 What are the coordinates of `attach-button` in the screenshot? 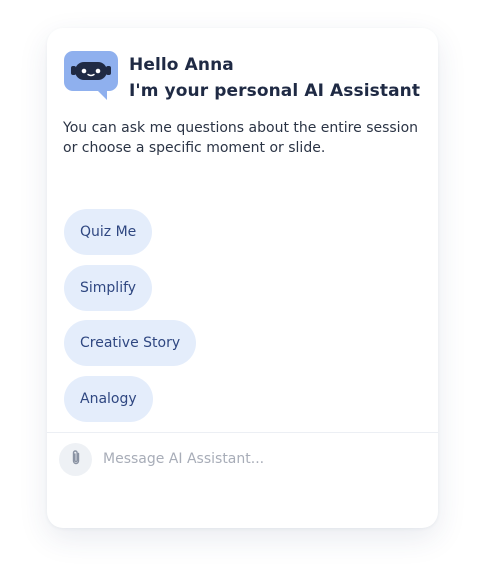 It's located at (75, 459).